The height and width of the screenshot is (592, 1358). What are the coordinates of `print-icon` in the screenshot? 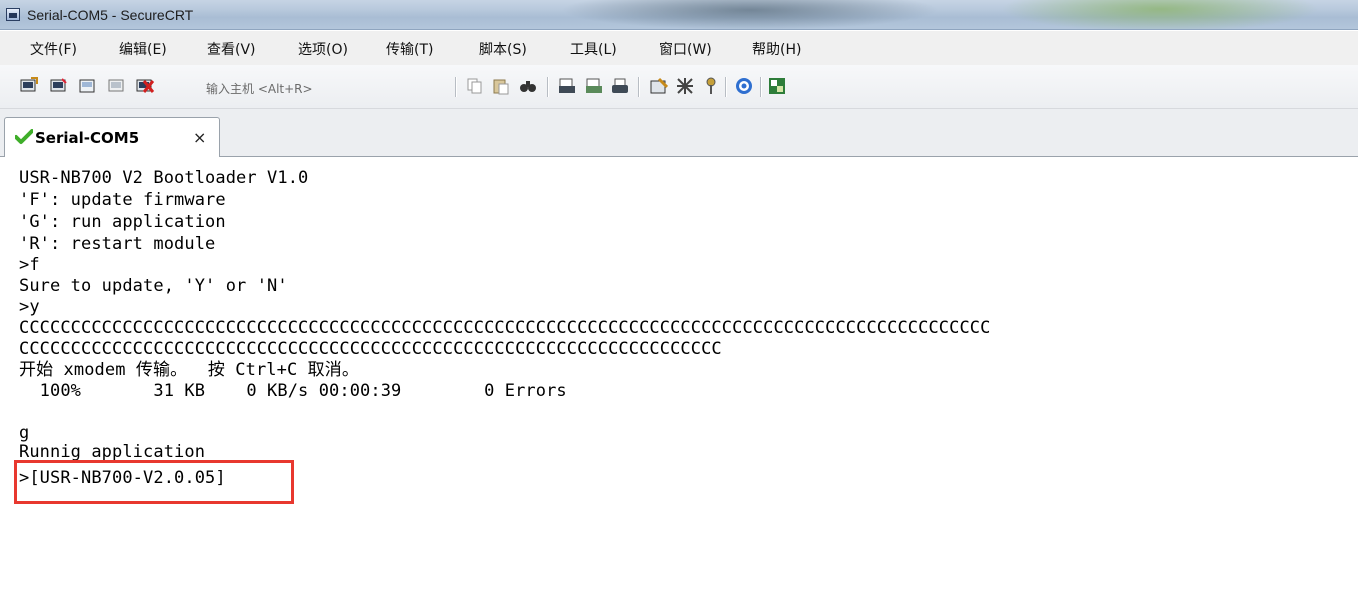 It's located at (620, 86).